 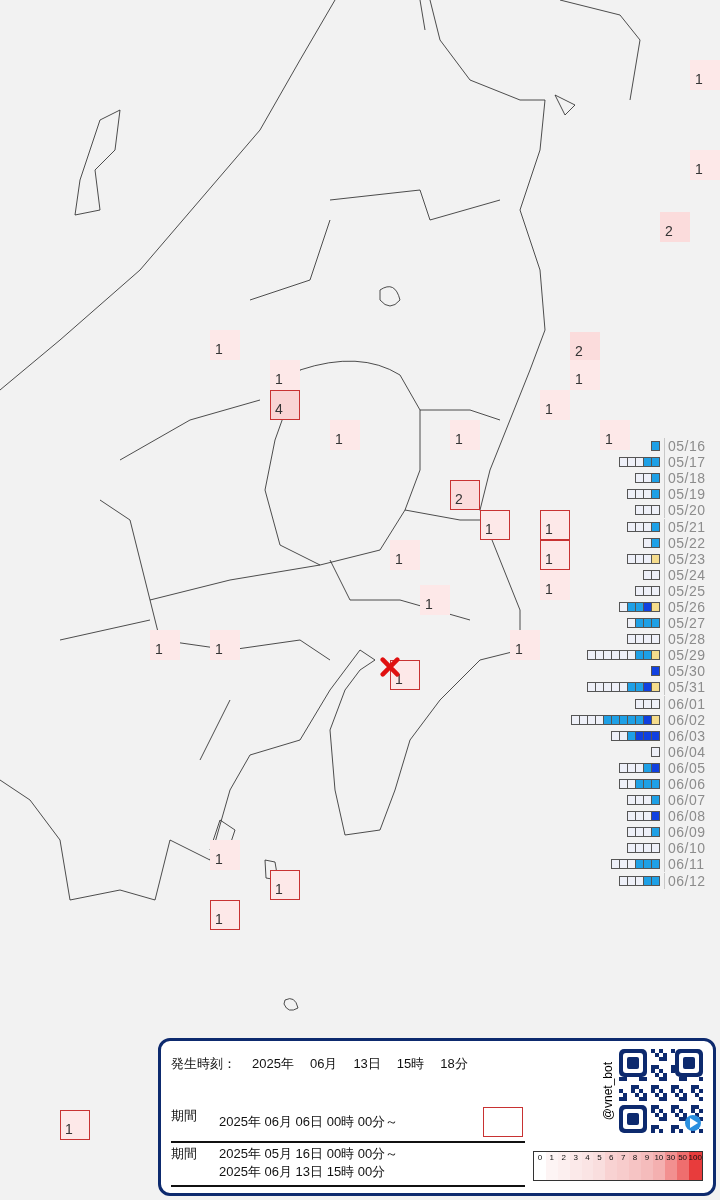 I want to click on scale-step: 8, so click(x=635, y=1166).